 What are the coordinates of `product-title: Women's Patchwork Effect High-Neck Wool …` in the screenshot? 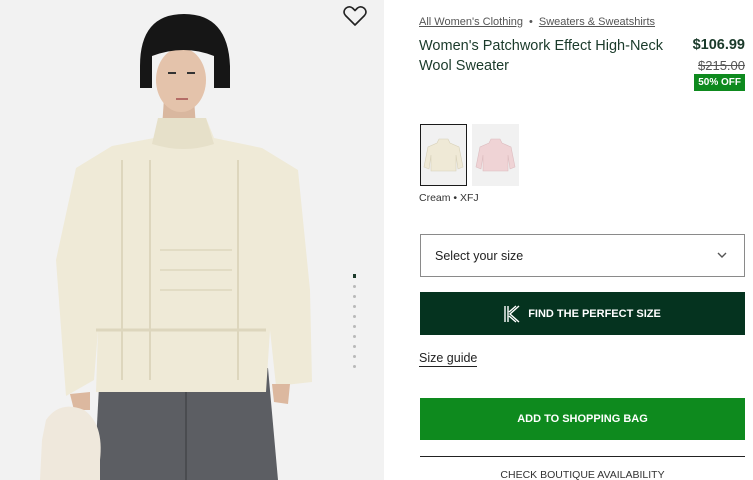 It's located at (541, 56).